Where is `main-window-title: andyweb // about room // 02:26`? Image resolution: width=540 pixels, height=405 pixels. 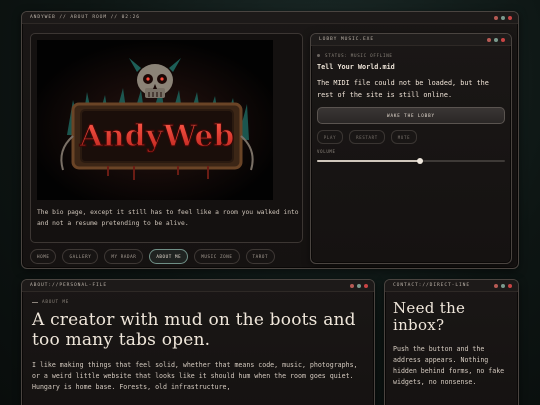
main-window-title: andyweb // about room // 02:26 is located at coordinates (85, 17).